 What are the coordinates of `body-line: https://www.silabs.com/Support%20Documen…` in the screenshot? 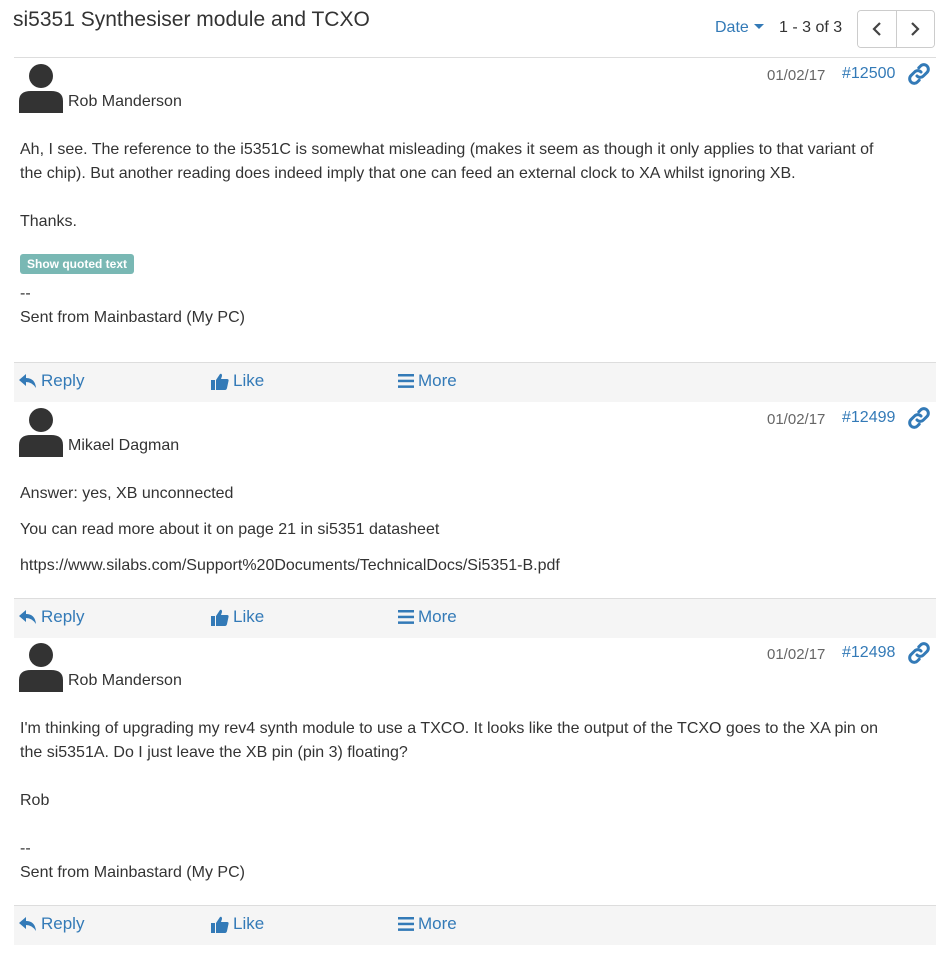 It's located at (290, 565).